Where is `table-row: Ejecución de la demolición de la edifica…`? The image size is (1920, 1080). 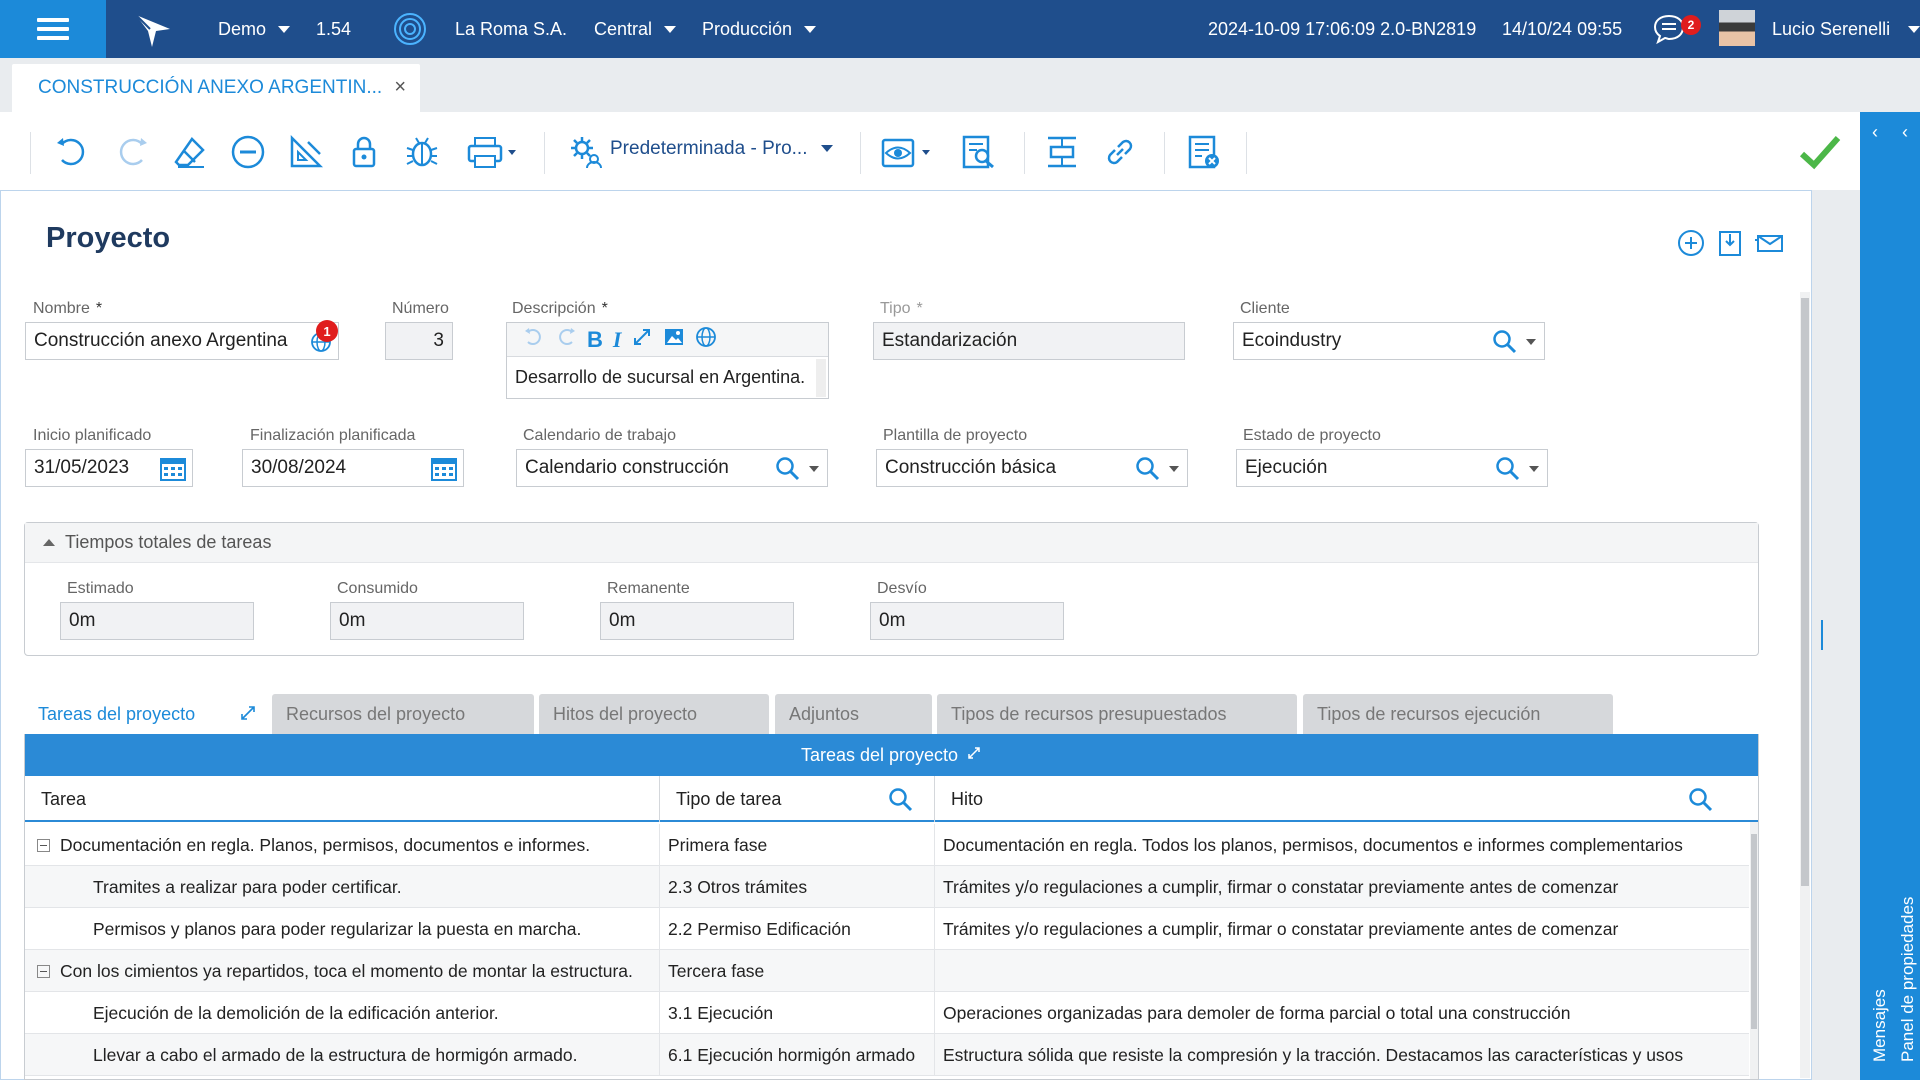
table-row: Ejecución de la demolición de la edifica… is located at coordinates (887, 1013).